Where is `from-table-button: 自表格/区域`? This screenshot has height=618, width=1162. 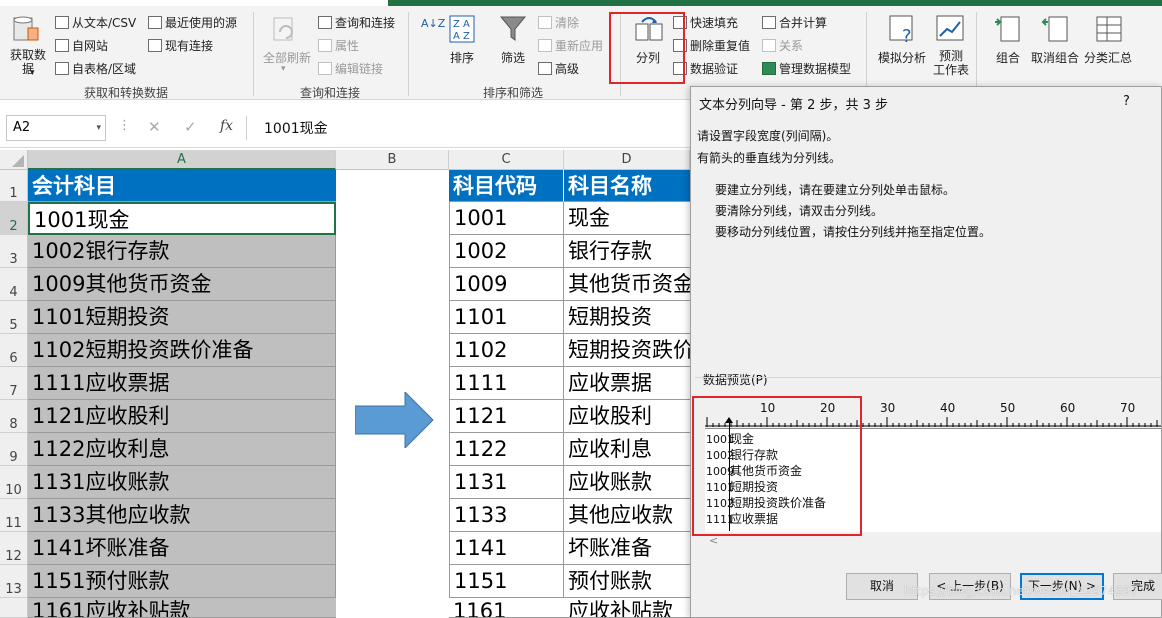
from-table-button: 自表格/区域 is located at coordinates (95, 68).